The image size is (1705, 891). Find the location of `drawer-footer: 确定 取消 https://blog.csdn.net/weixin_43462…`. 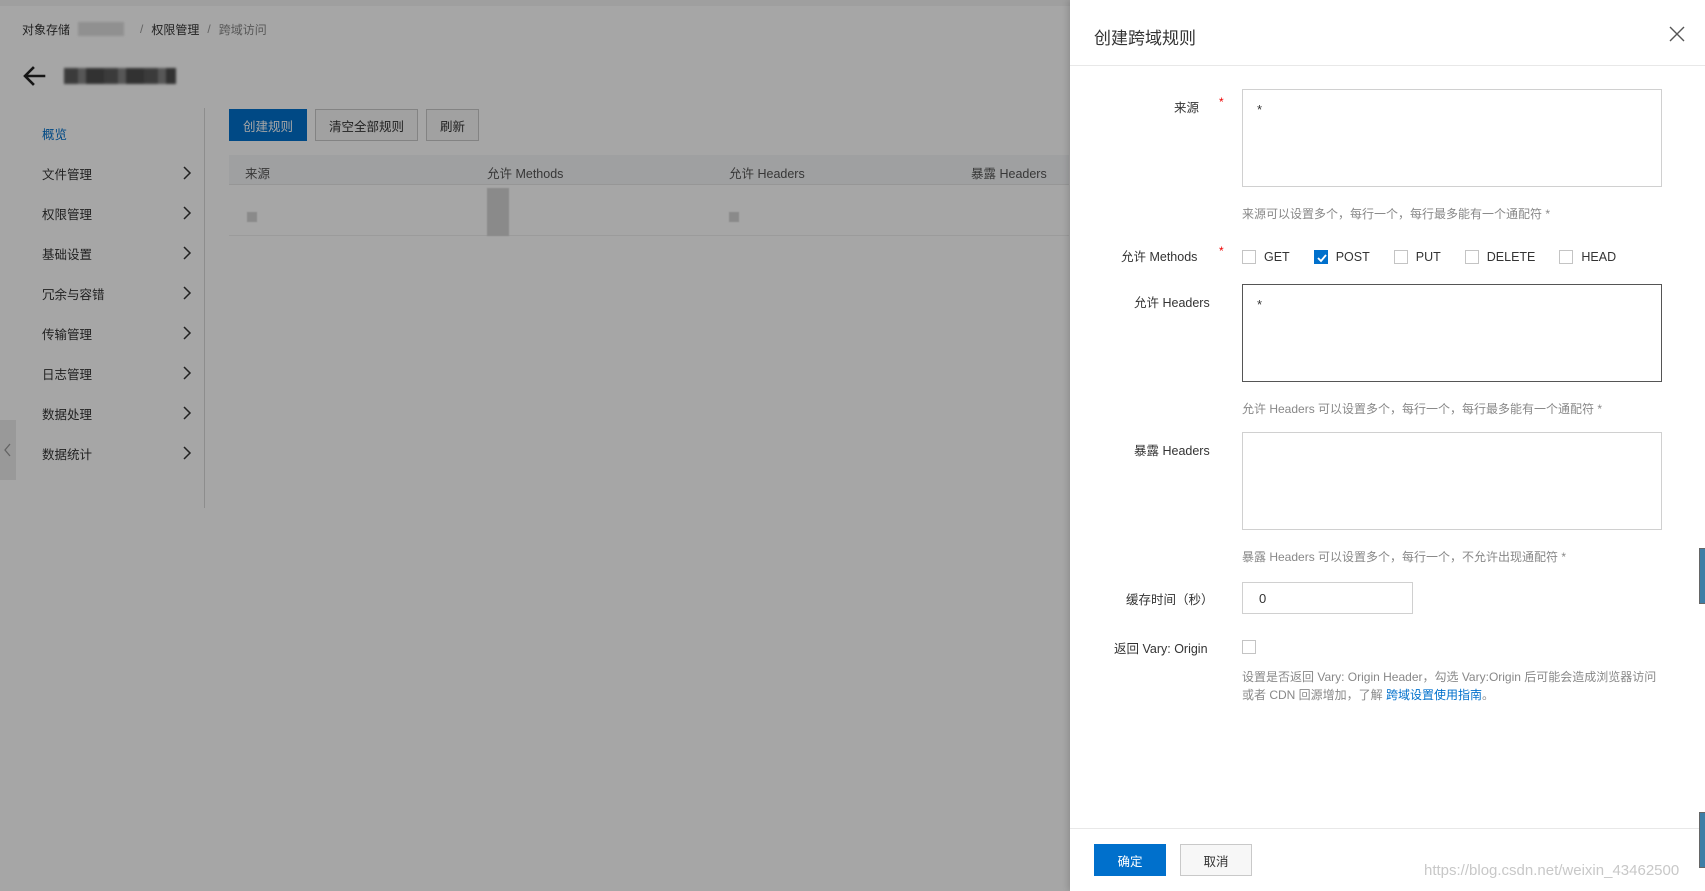

drawer-footer: 确定 取消 https://blog.csdn.net/weixin_43462… is located at coordinates (1387, 859).